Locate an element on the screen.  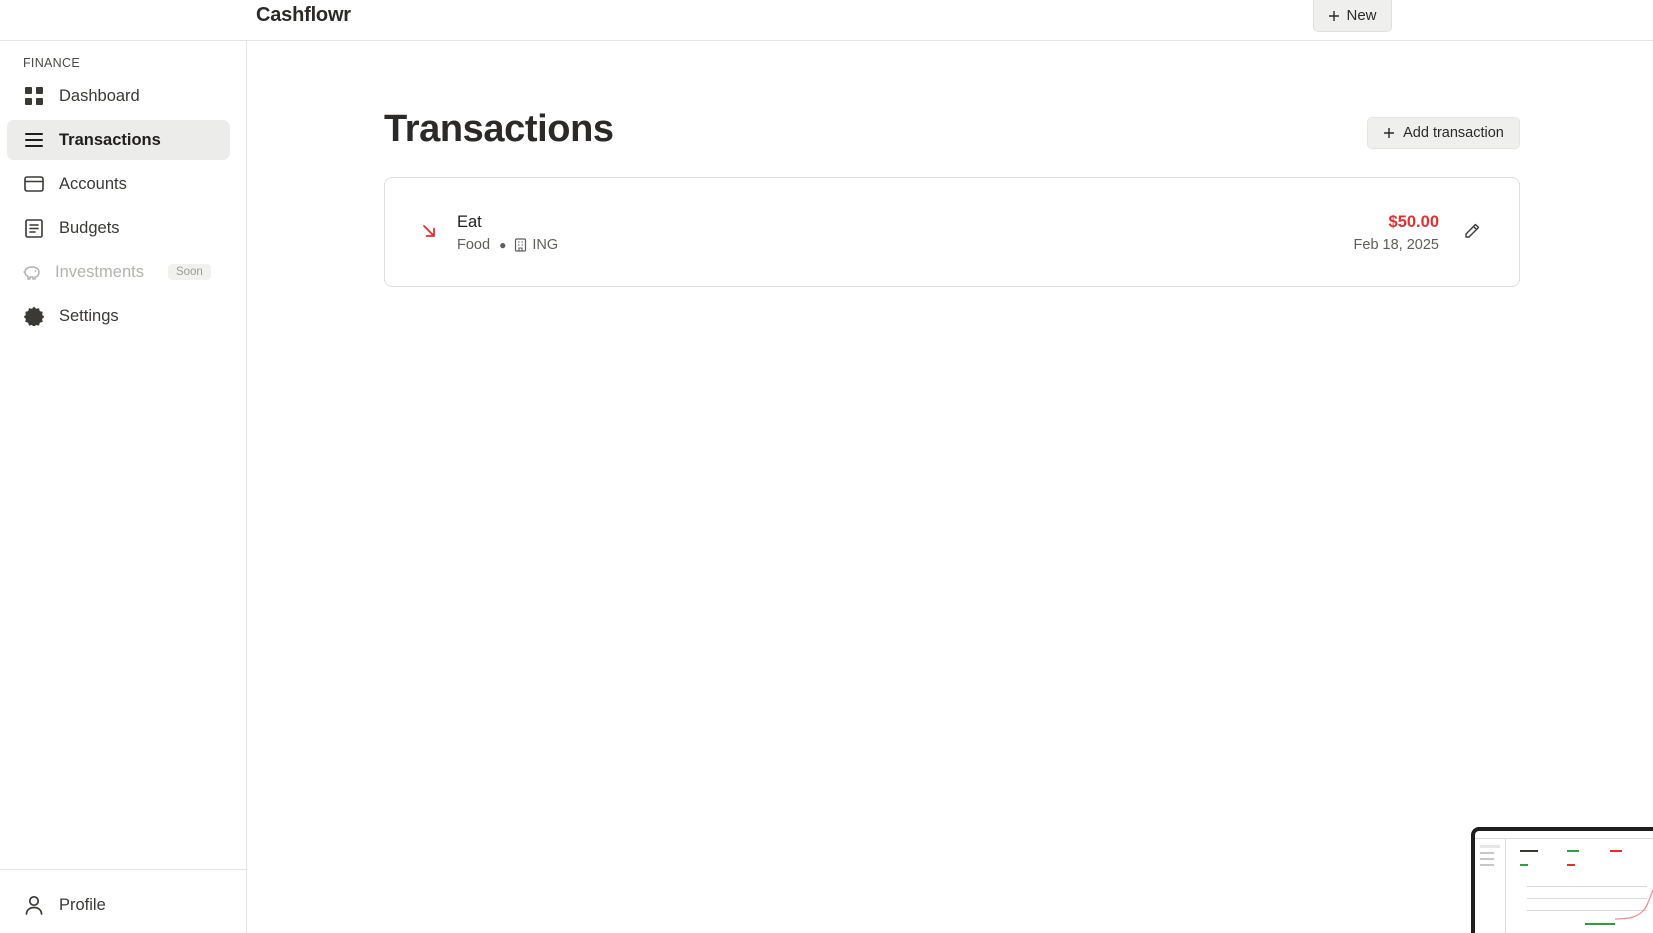
top-bar: Cashflowr New is located at coordinates (826, 20).